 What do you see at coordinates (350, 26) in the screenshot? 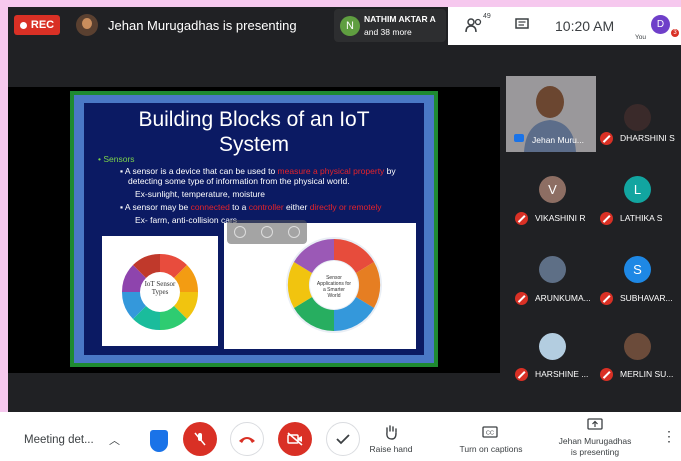
I see `join-avatar: N` at bounding box center [350, 26].